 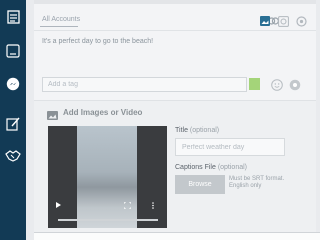 What do you see at coordinates (127, 205) in the screenshot?
I see `fullscreen-icon` at bounding box center [127, 205].